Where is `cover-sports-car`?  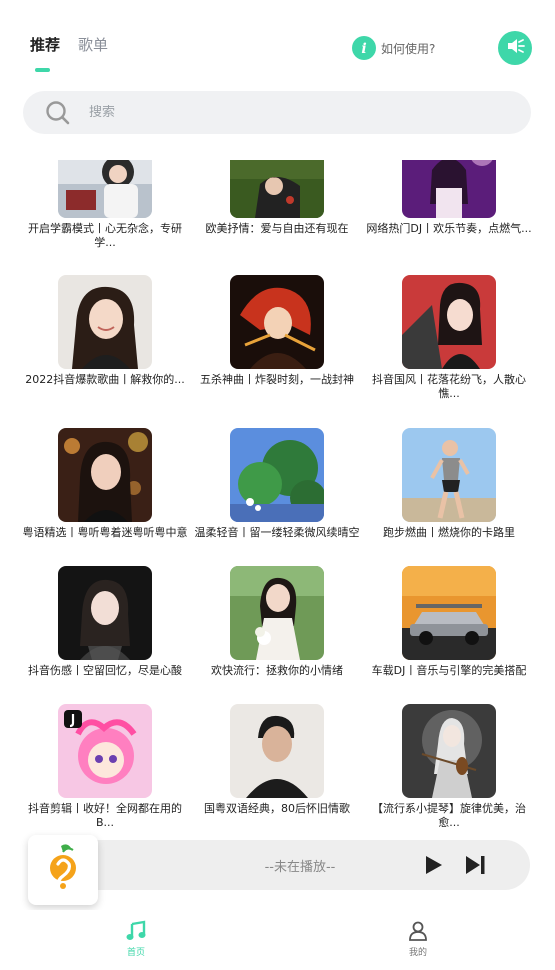
cover-sports-car is located at coordinates (449, 613).